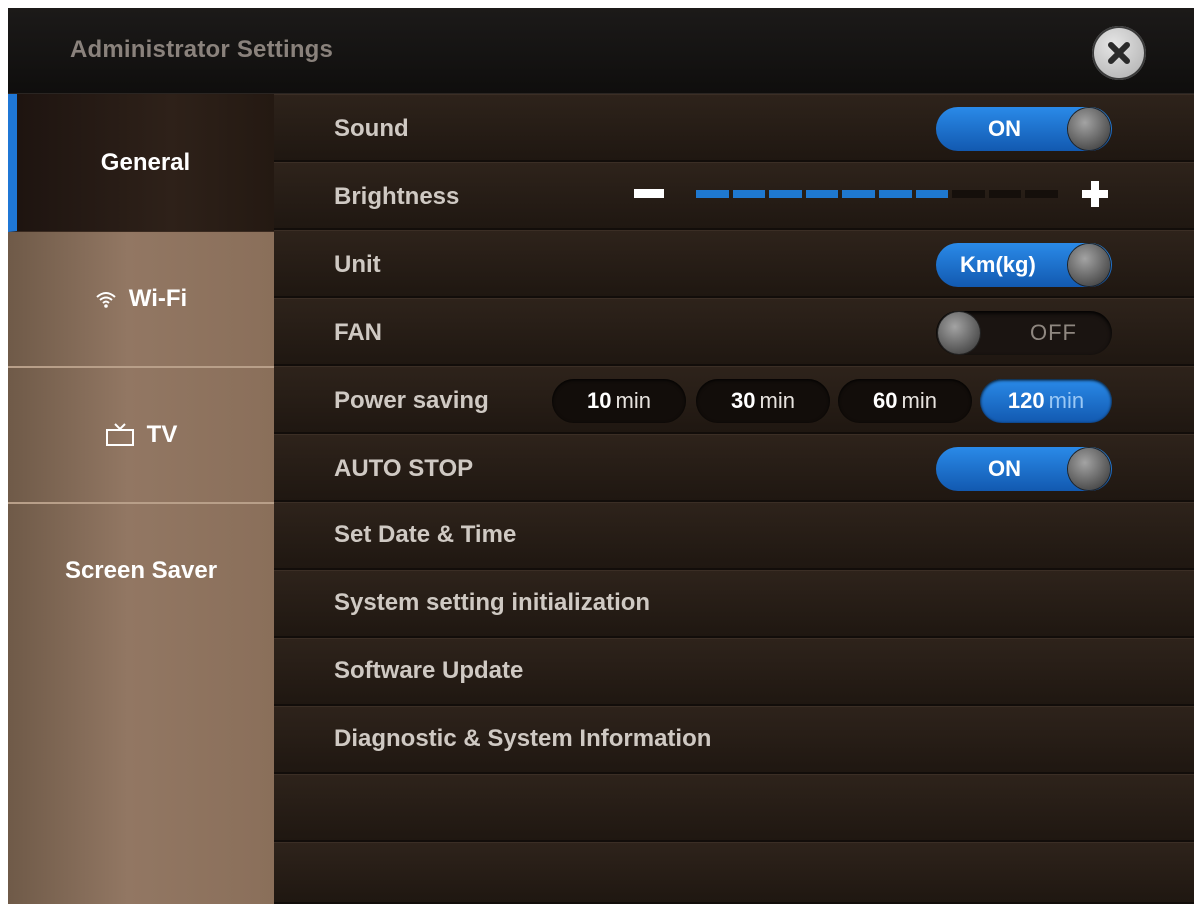 The image size is (1198, 904). What do you see at coordinates (404, 468) in the screenshot?
I see `setting-label: AUTO STOP` at bounding box center [404, 468].